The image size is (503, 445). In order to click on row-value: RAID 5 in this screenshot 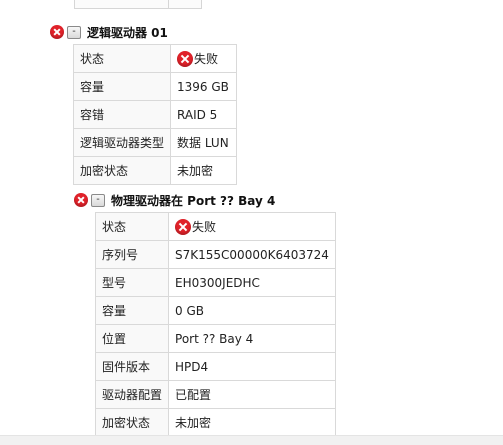, I will do `click(204, 114)`.